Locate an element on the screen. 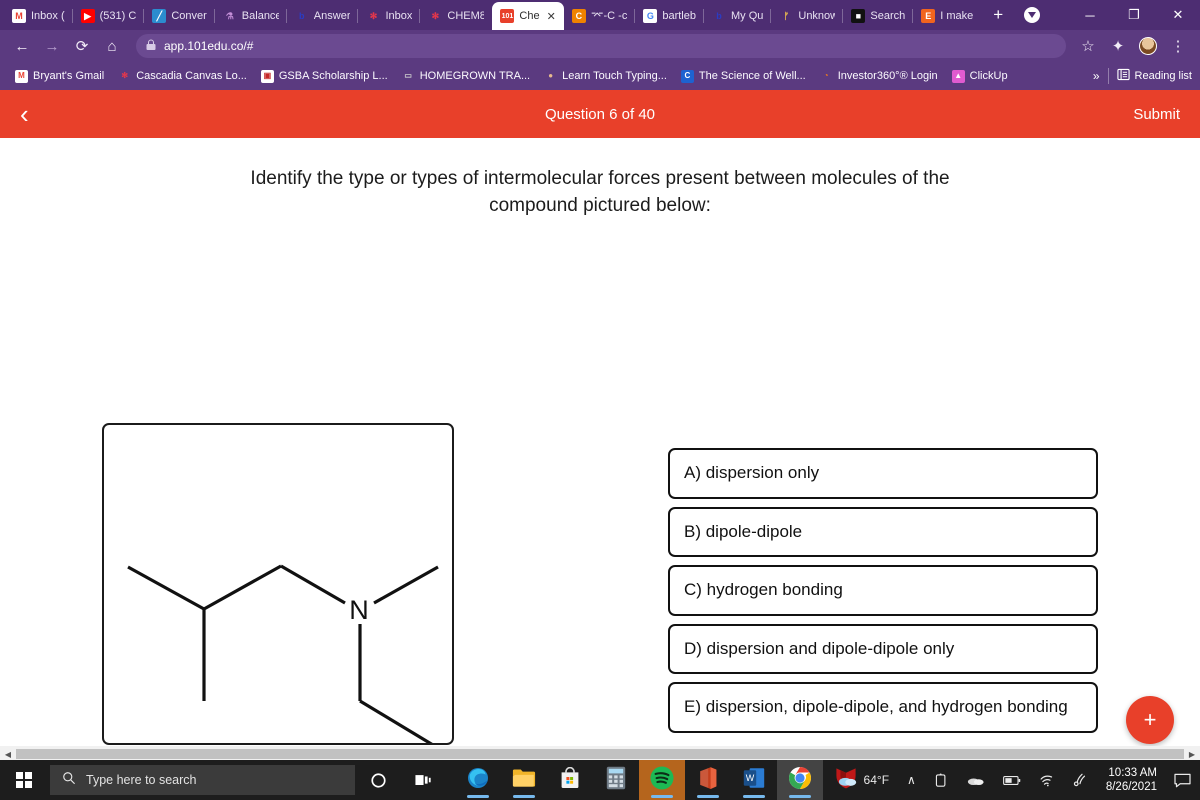 This screenshot has width=1200, height=800. homegrown-icon: ▭ is located at coordinates (408, 75).